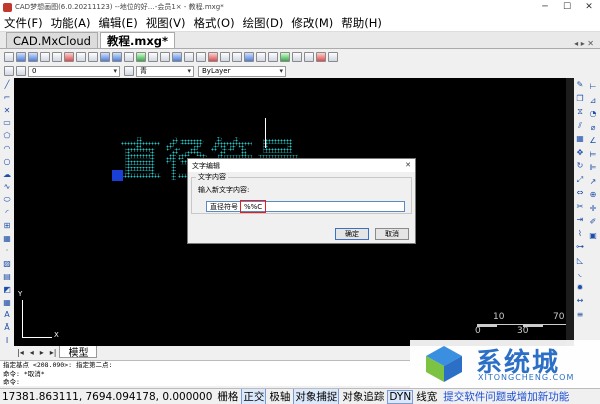  I want to click on layer-manager-icon, so click(9, 71).